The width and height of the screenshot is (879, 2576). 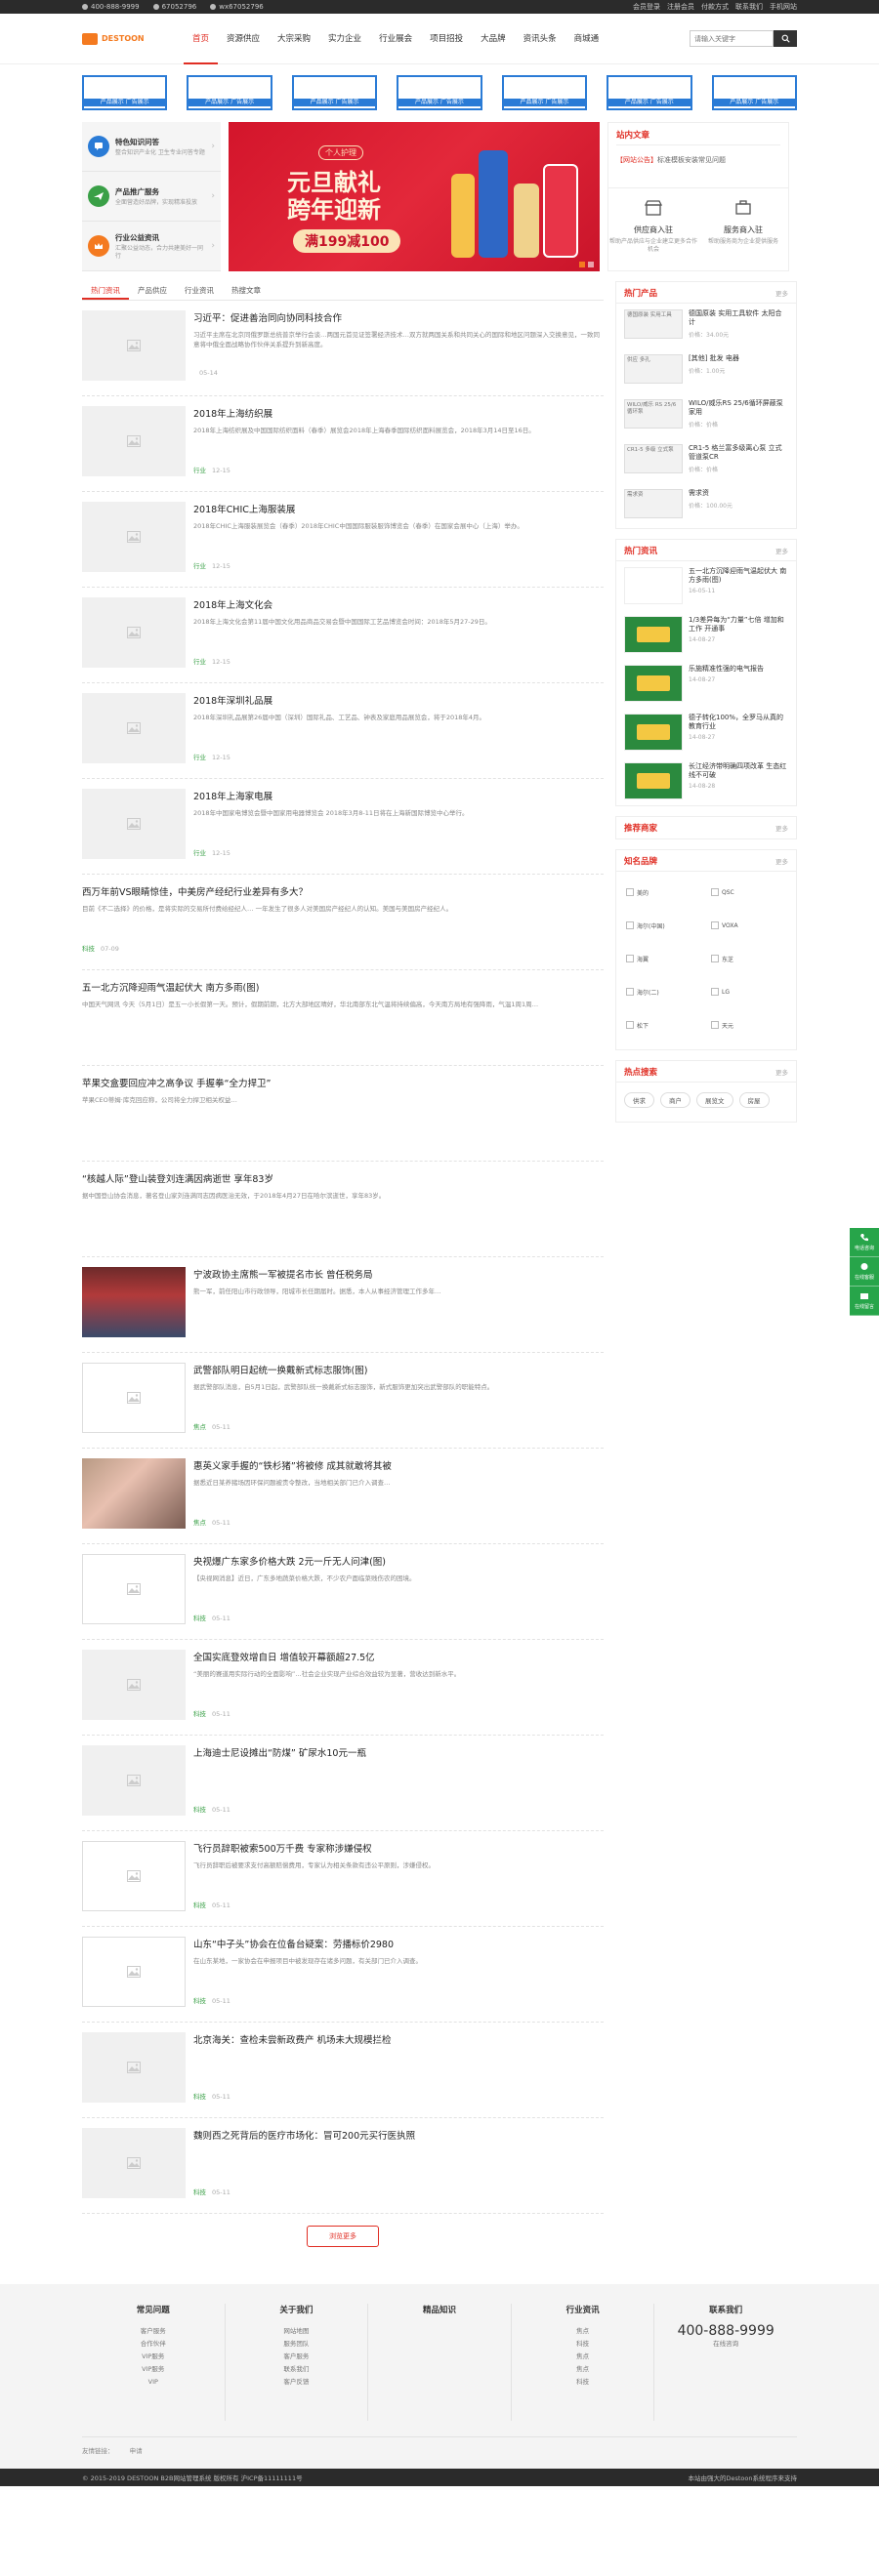 I want to click on product-name: [其他] 批发 电器, so click(x=714, y=358).